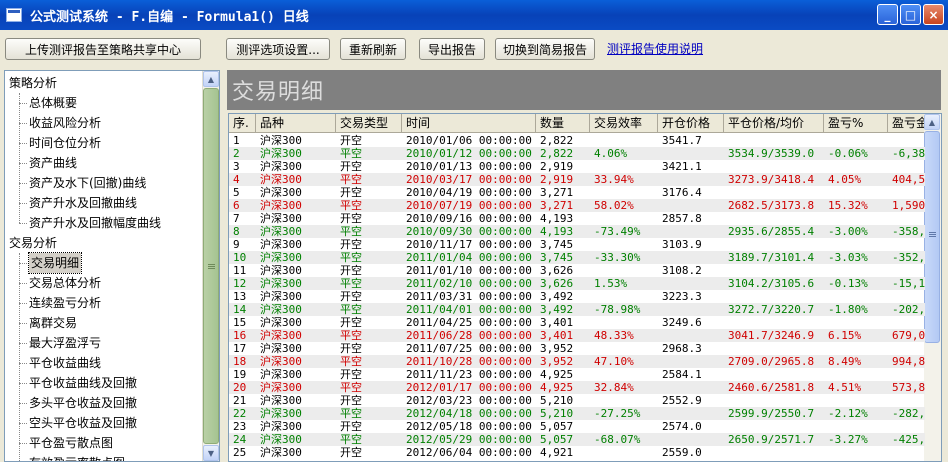 This screenshot has width=948, height=462. Describe the element at coordinates (59, 123) in the screenshot. I see `tree-item: 收益风险分析` at that location.